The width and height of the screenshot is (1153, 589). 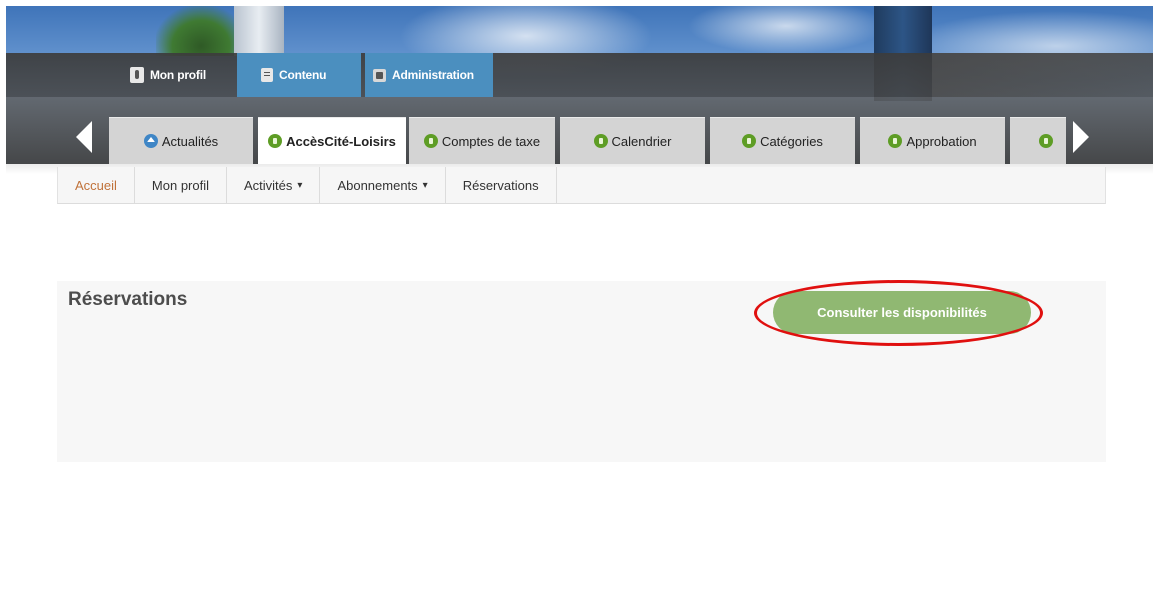 What do you see at coordinates (377, 185) in the screenshot?
I see `subnav-item-label: Abonnements` at bounding box center [377, 185].